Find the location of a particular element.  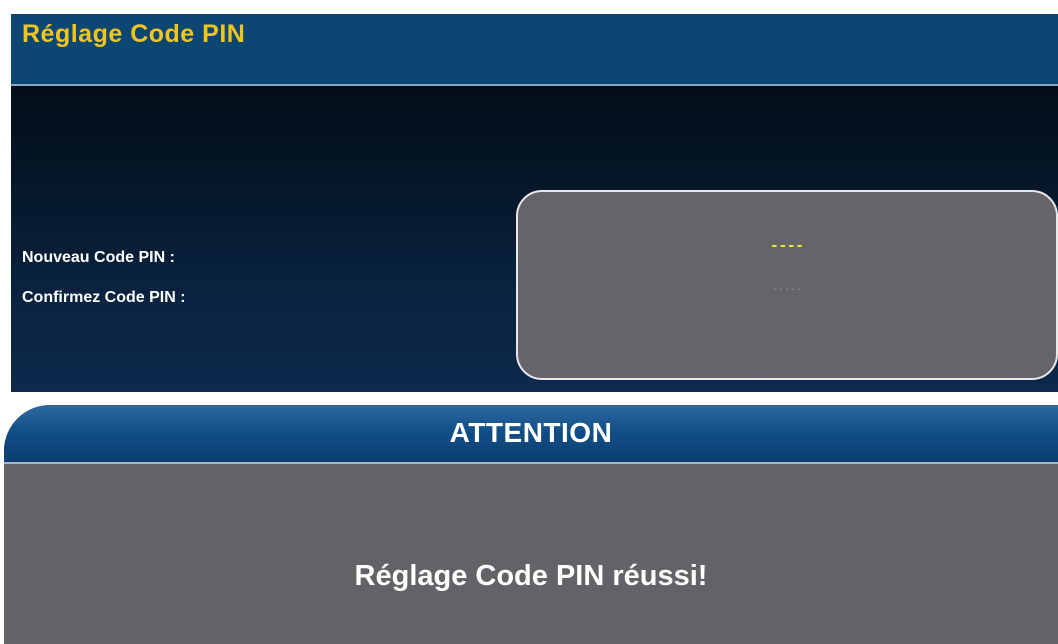

page-title: Réglage Code PIN is located at coordinates (134, 34).